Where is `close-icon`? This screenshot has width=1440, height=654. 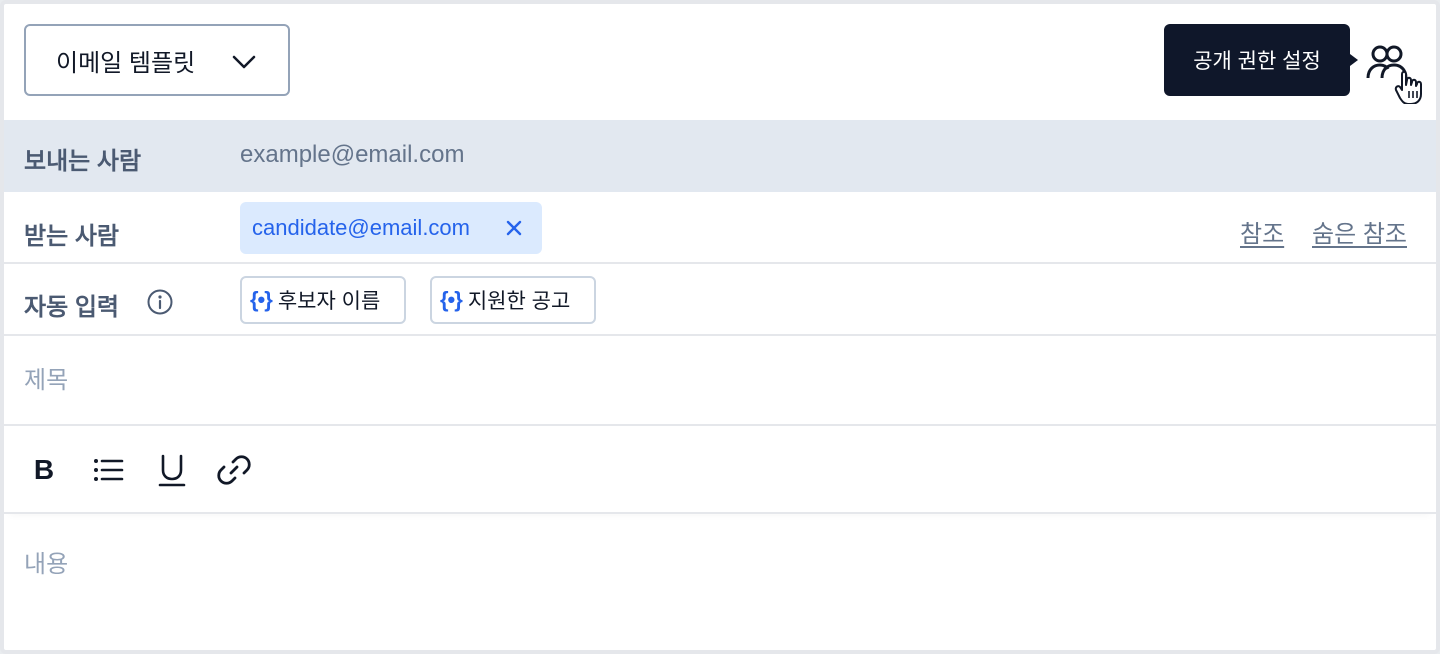
close-icon is located at coordinates (514, 228).